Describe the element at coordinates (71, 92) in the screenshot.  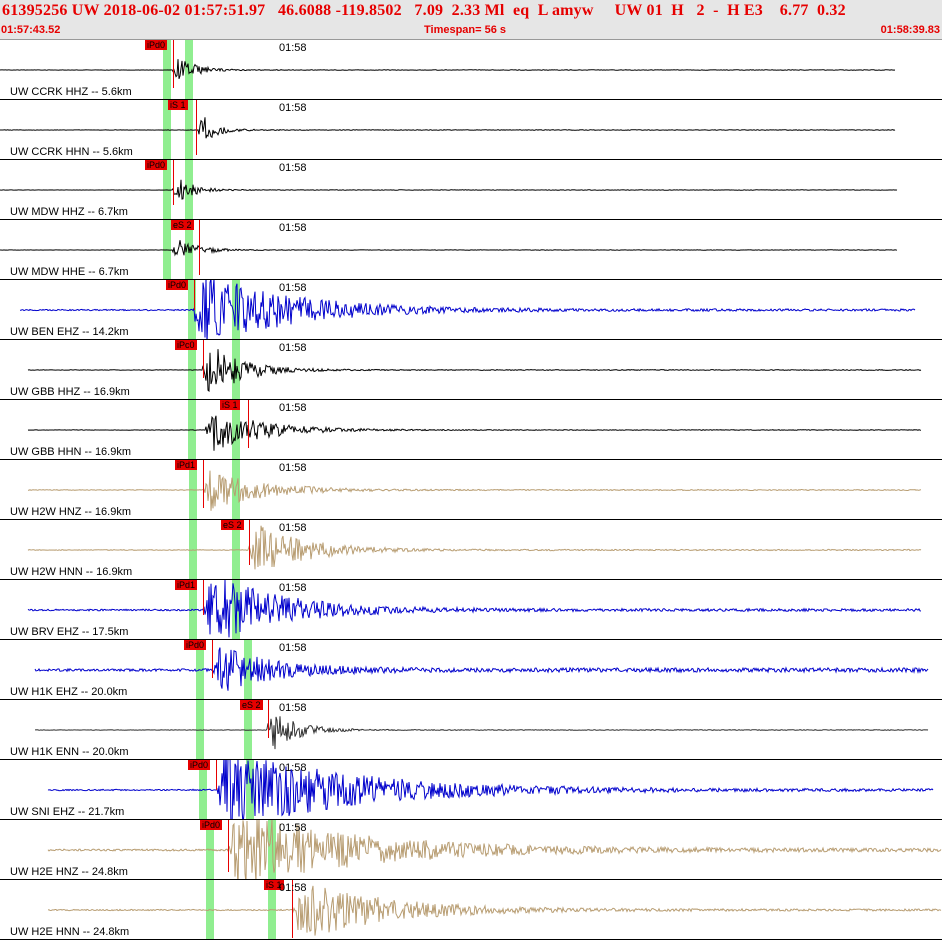
I see `channel-label: UW CCRK HHZ -- 5.6km` at that location.